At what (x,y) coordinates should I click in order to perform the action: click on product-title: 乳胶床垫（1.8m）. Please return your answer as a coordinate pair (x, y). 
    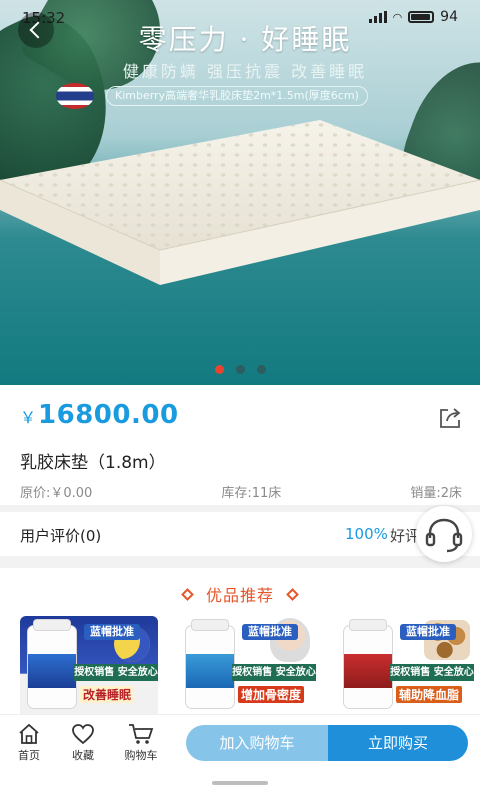
    Looking at the image, I should click on (93, 463).